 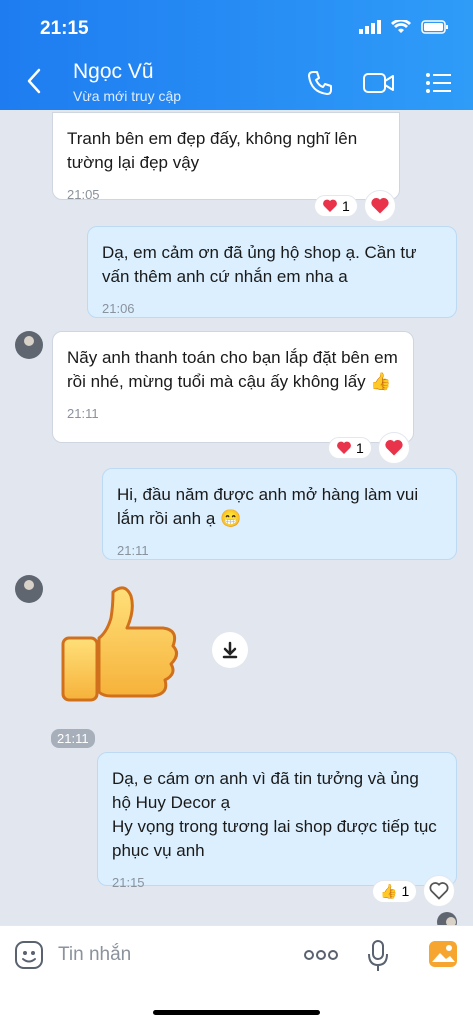 I want to click on chat-header: 21:15 Ngọc Vũ Vừa mới truy cập, so click(x=236, y=55).